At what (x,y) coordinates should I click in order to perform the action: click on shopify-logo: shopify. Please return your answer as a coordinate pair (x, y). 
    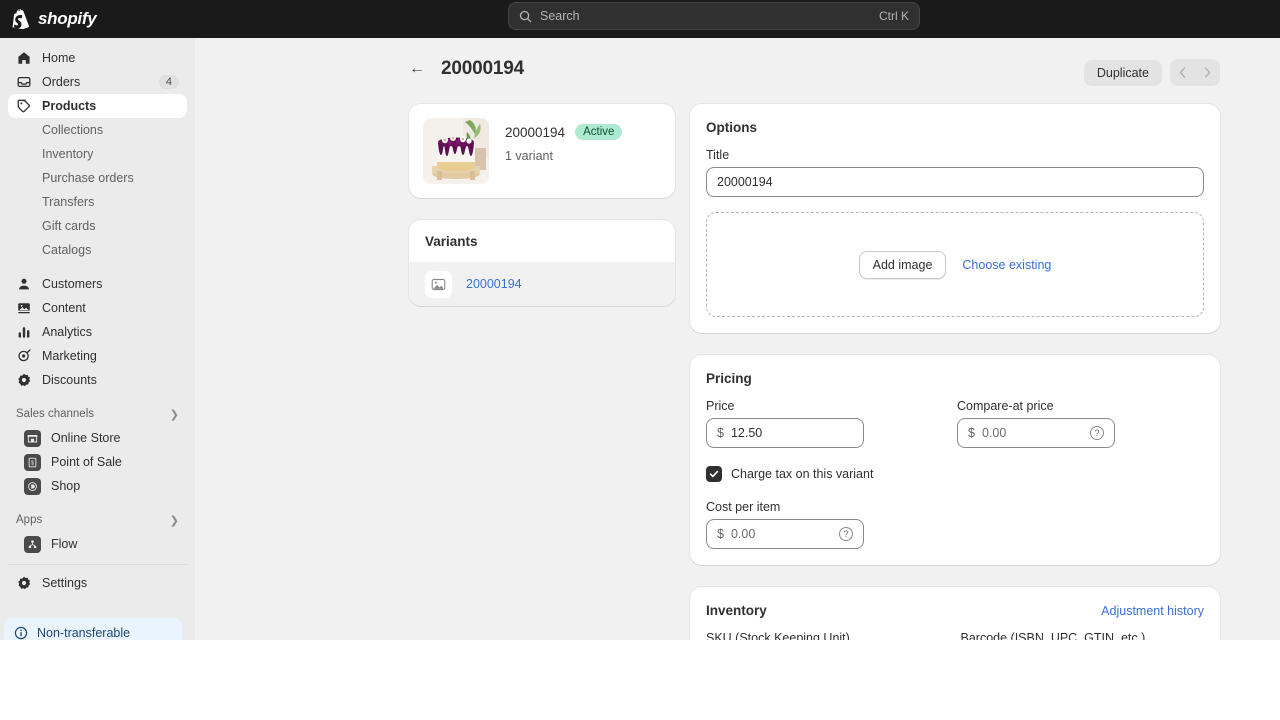
    Looking at the image, I should click on (54, 19).